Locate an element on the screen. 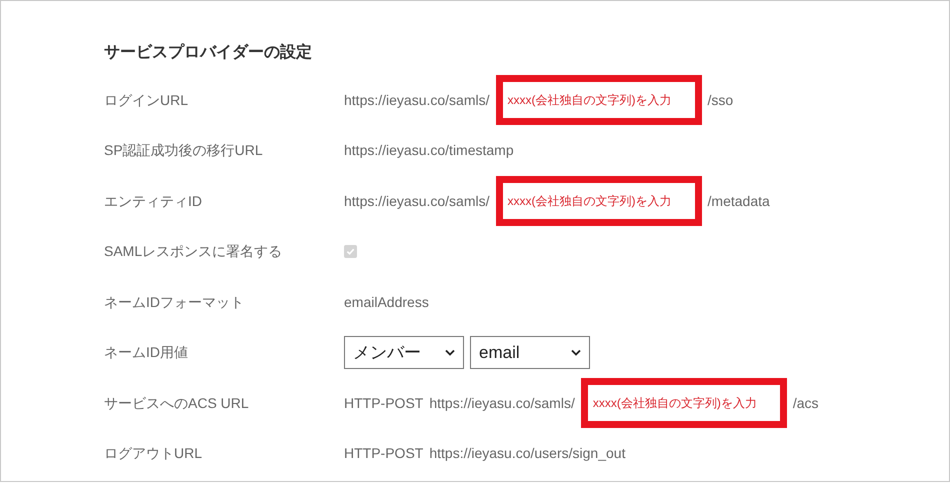  field-label: エンティティID is located at coordinates (153, 201).